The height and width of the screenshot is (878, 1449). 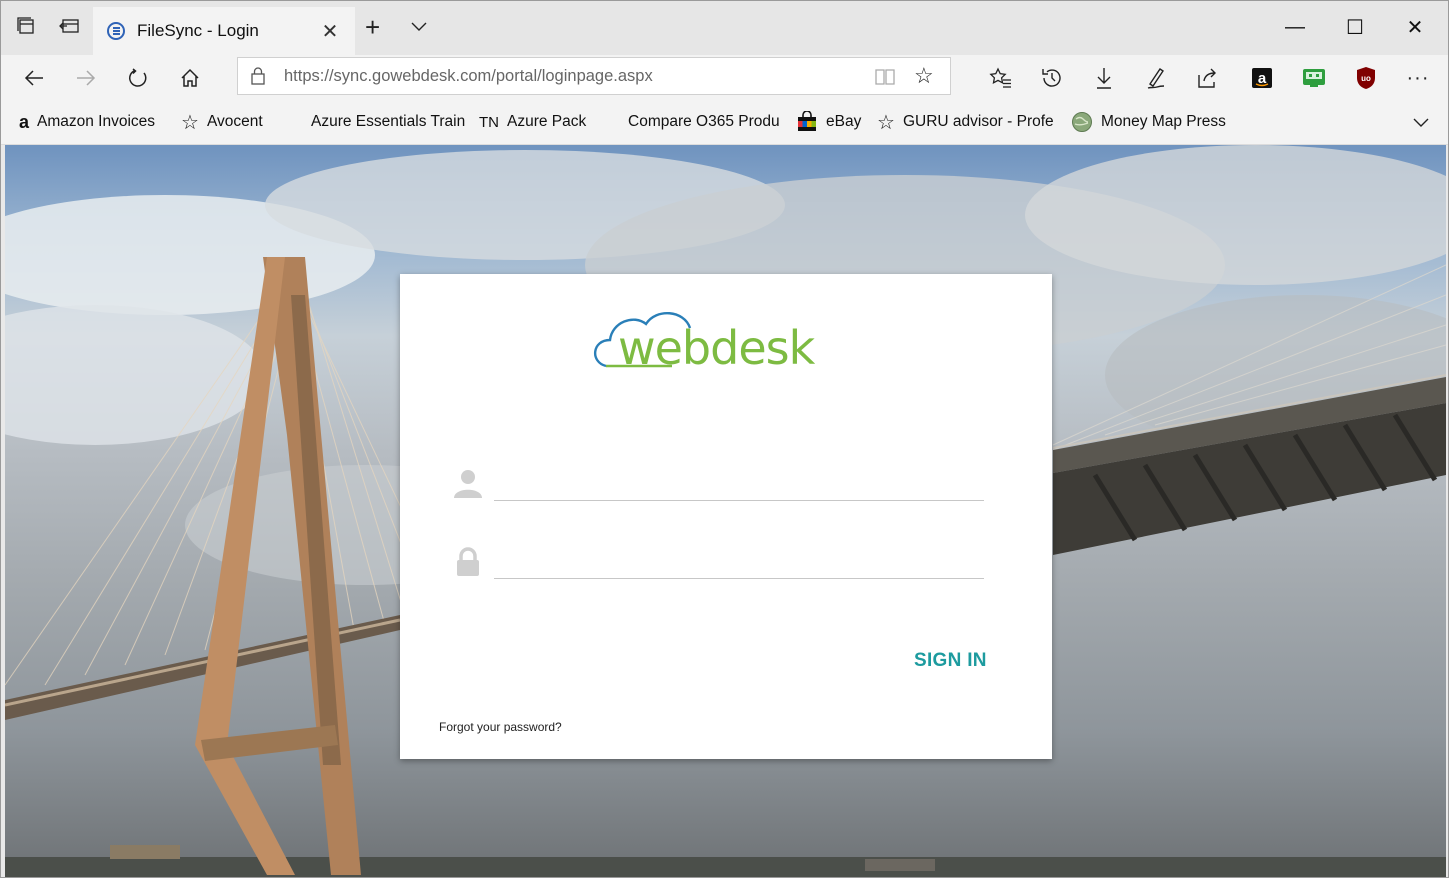 I want to click on forward-button, so click(x=86, y=78).